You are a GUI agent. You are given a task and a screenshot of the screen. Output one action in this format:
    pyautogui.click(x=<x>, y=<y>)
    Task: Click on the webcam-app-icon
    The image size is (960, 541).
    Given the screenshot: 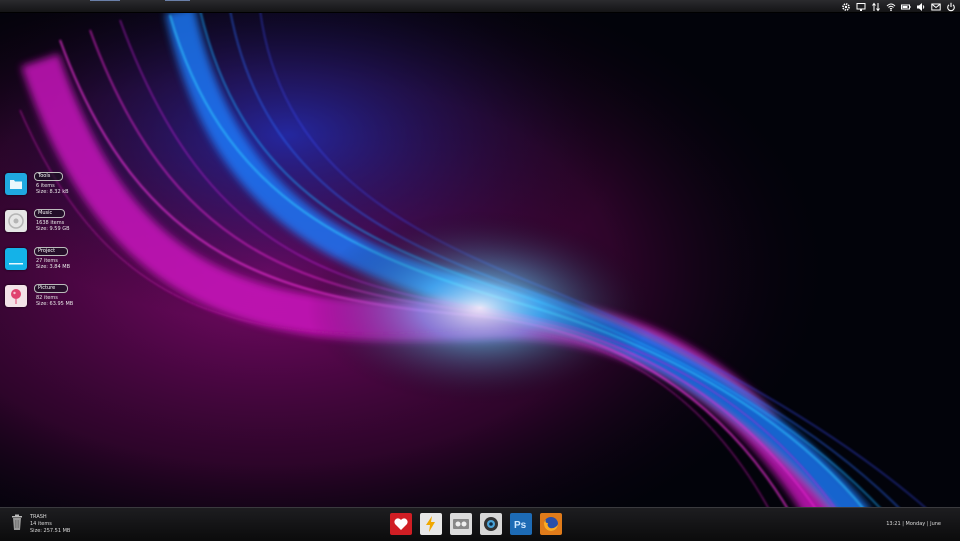 What is the action you would take?
    pyautogui.click(x=491, y=524)
    